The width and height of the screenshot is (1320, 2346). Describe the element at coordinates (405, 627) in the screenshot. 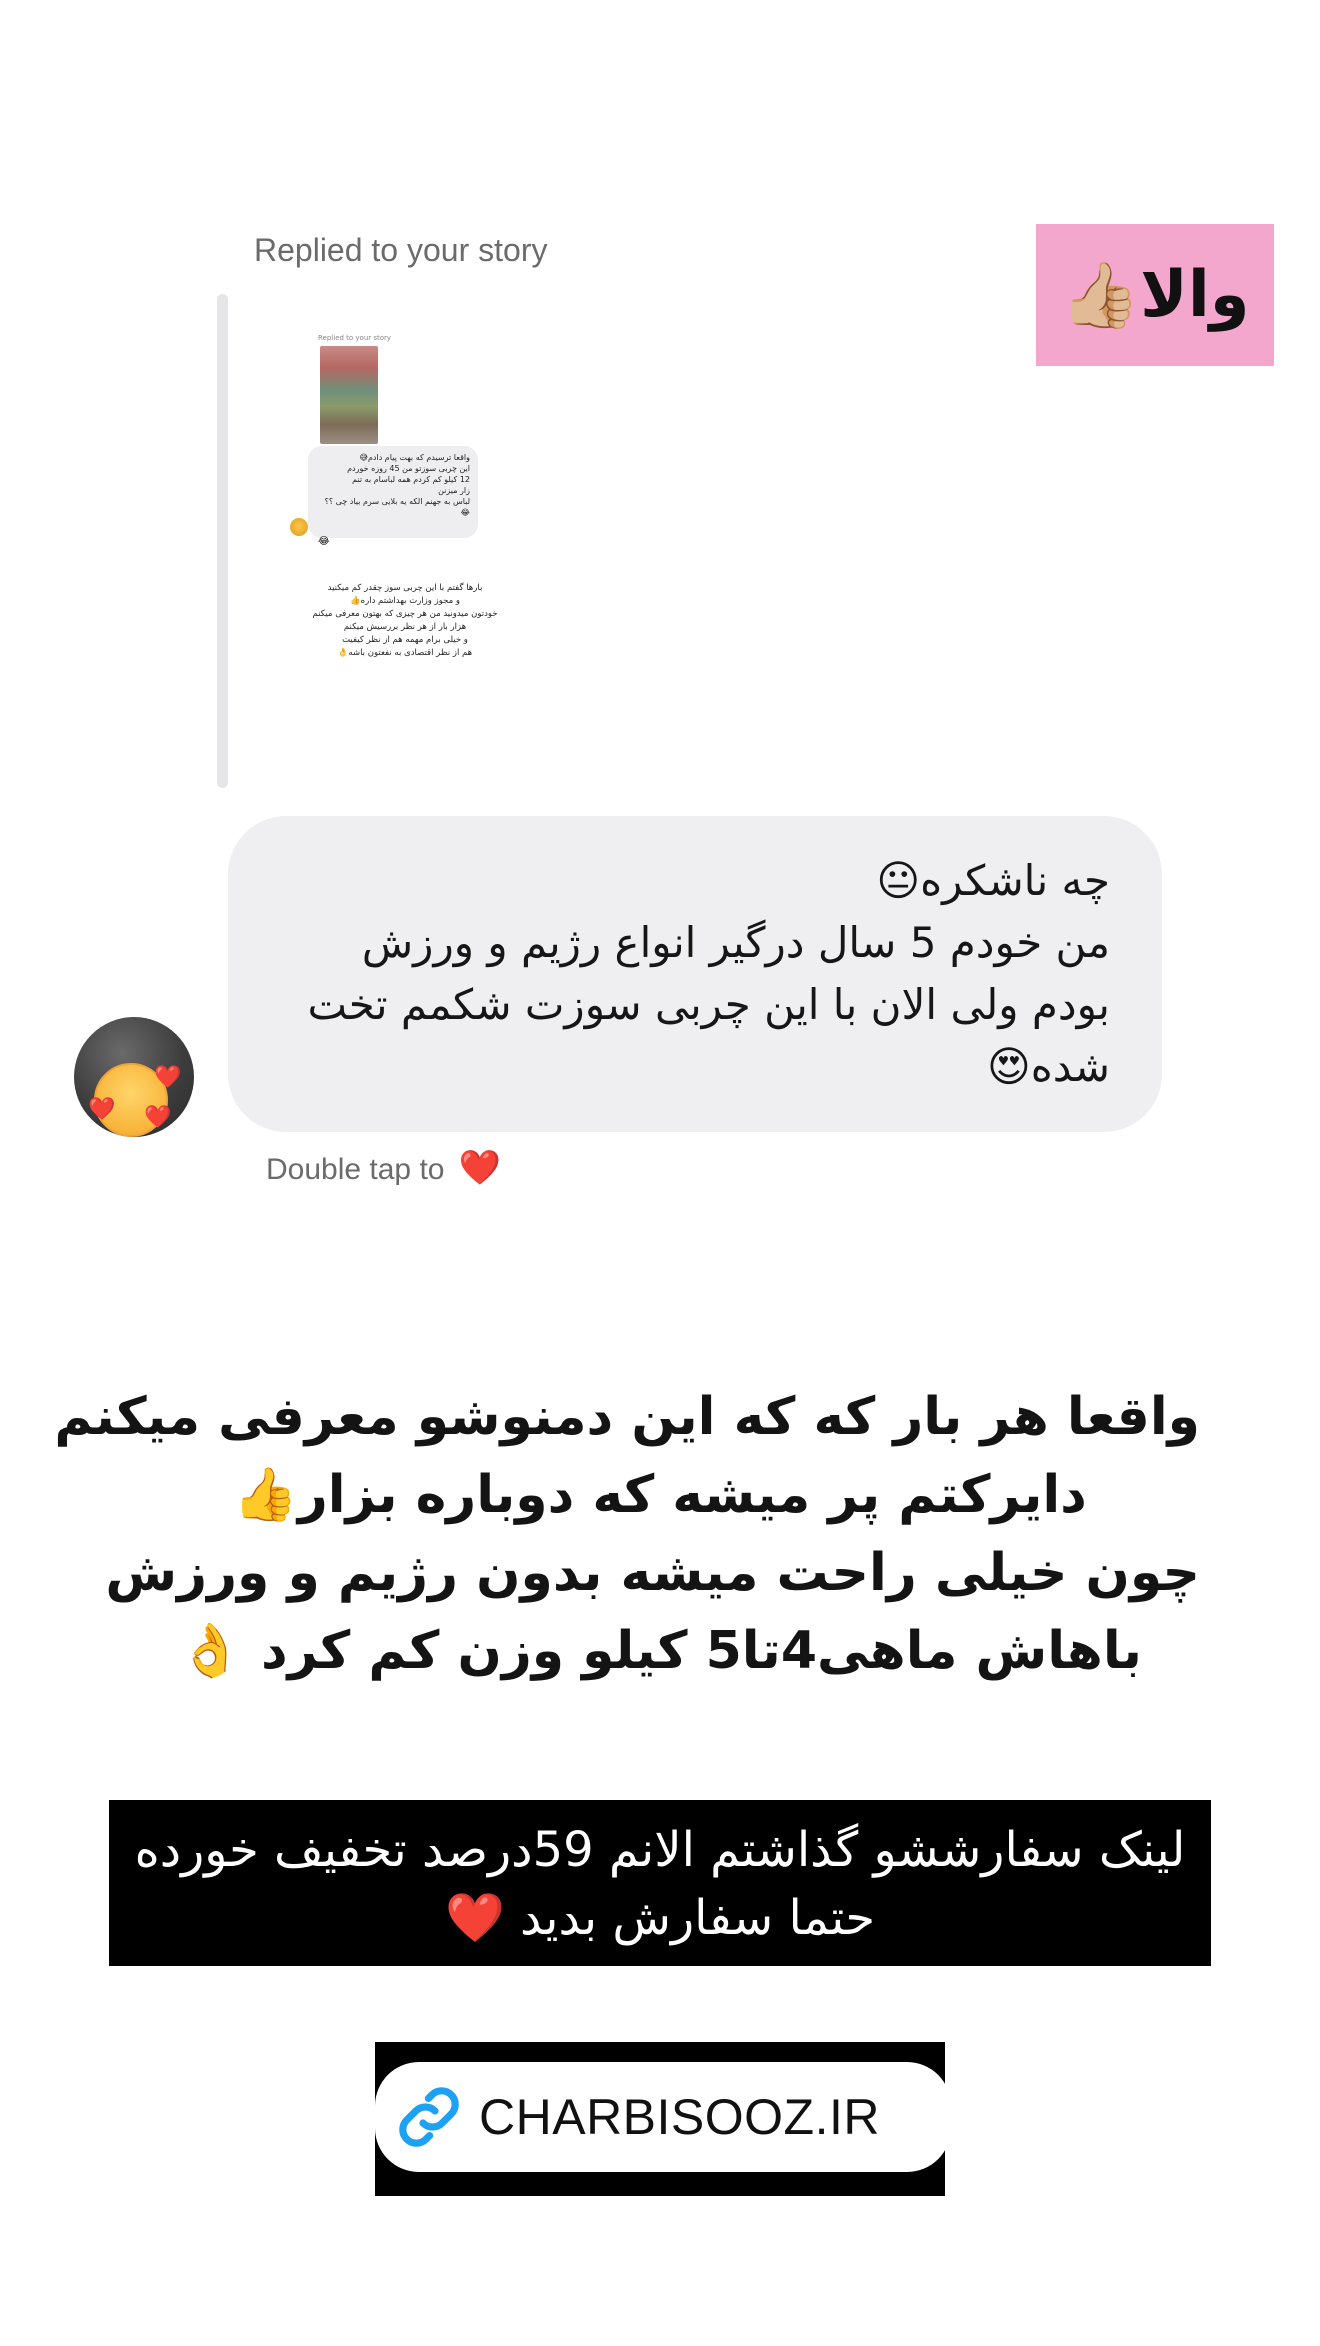

I see `mini-text-line: هزار بار از هر نظر بررسیش میکنم` at that location.